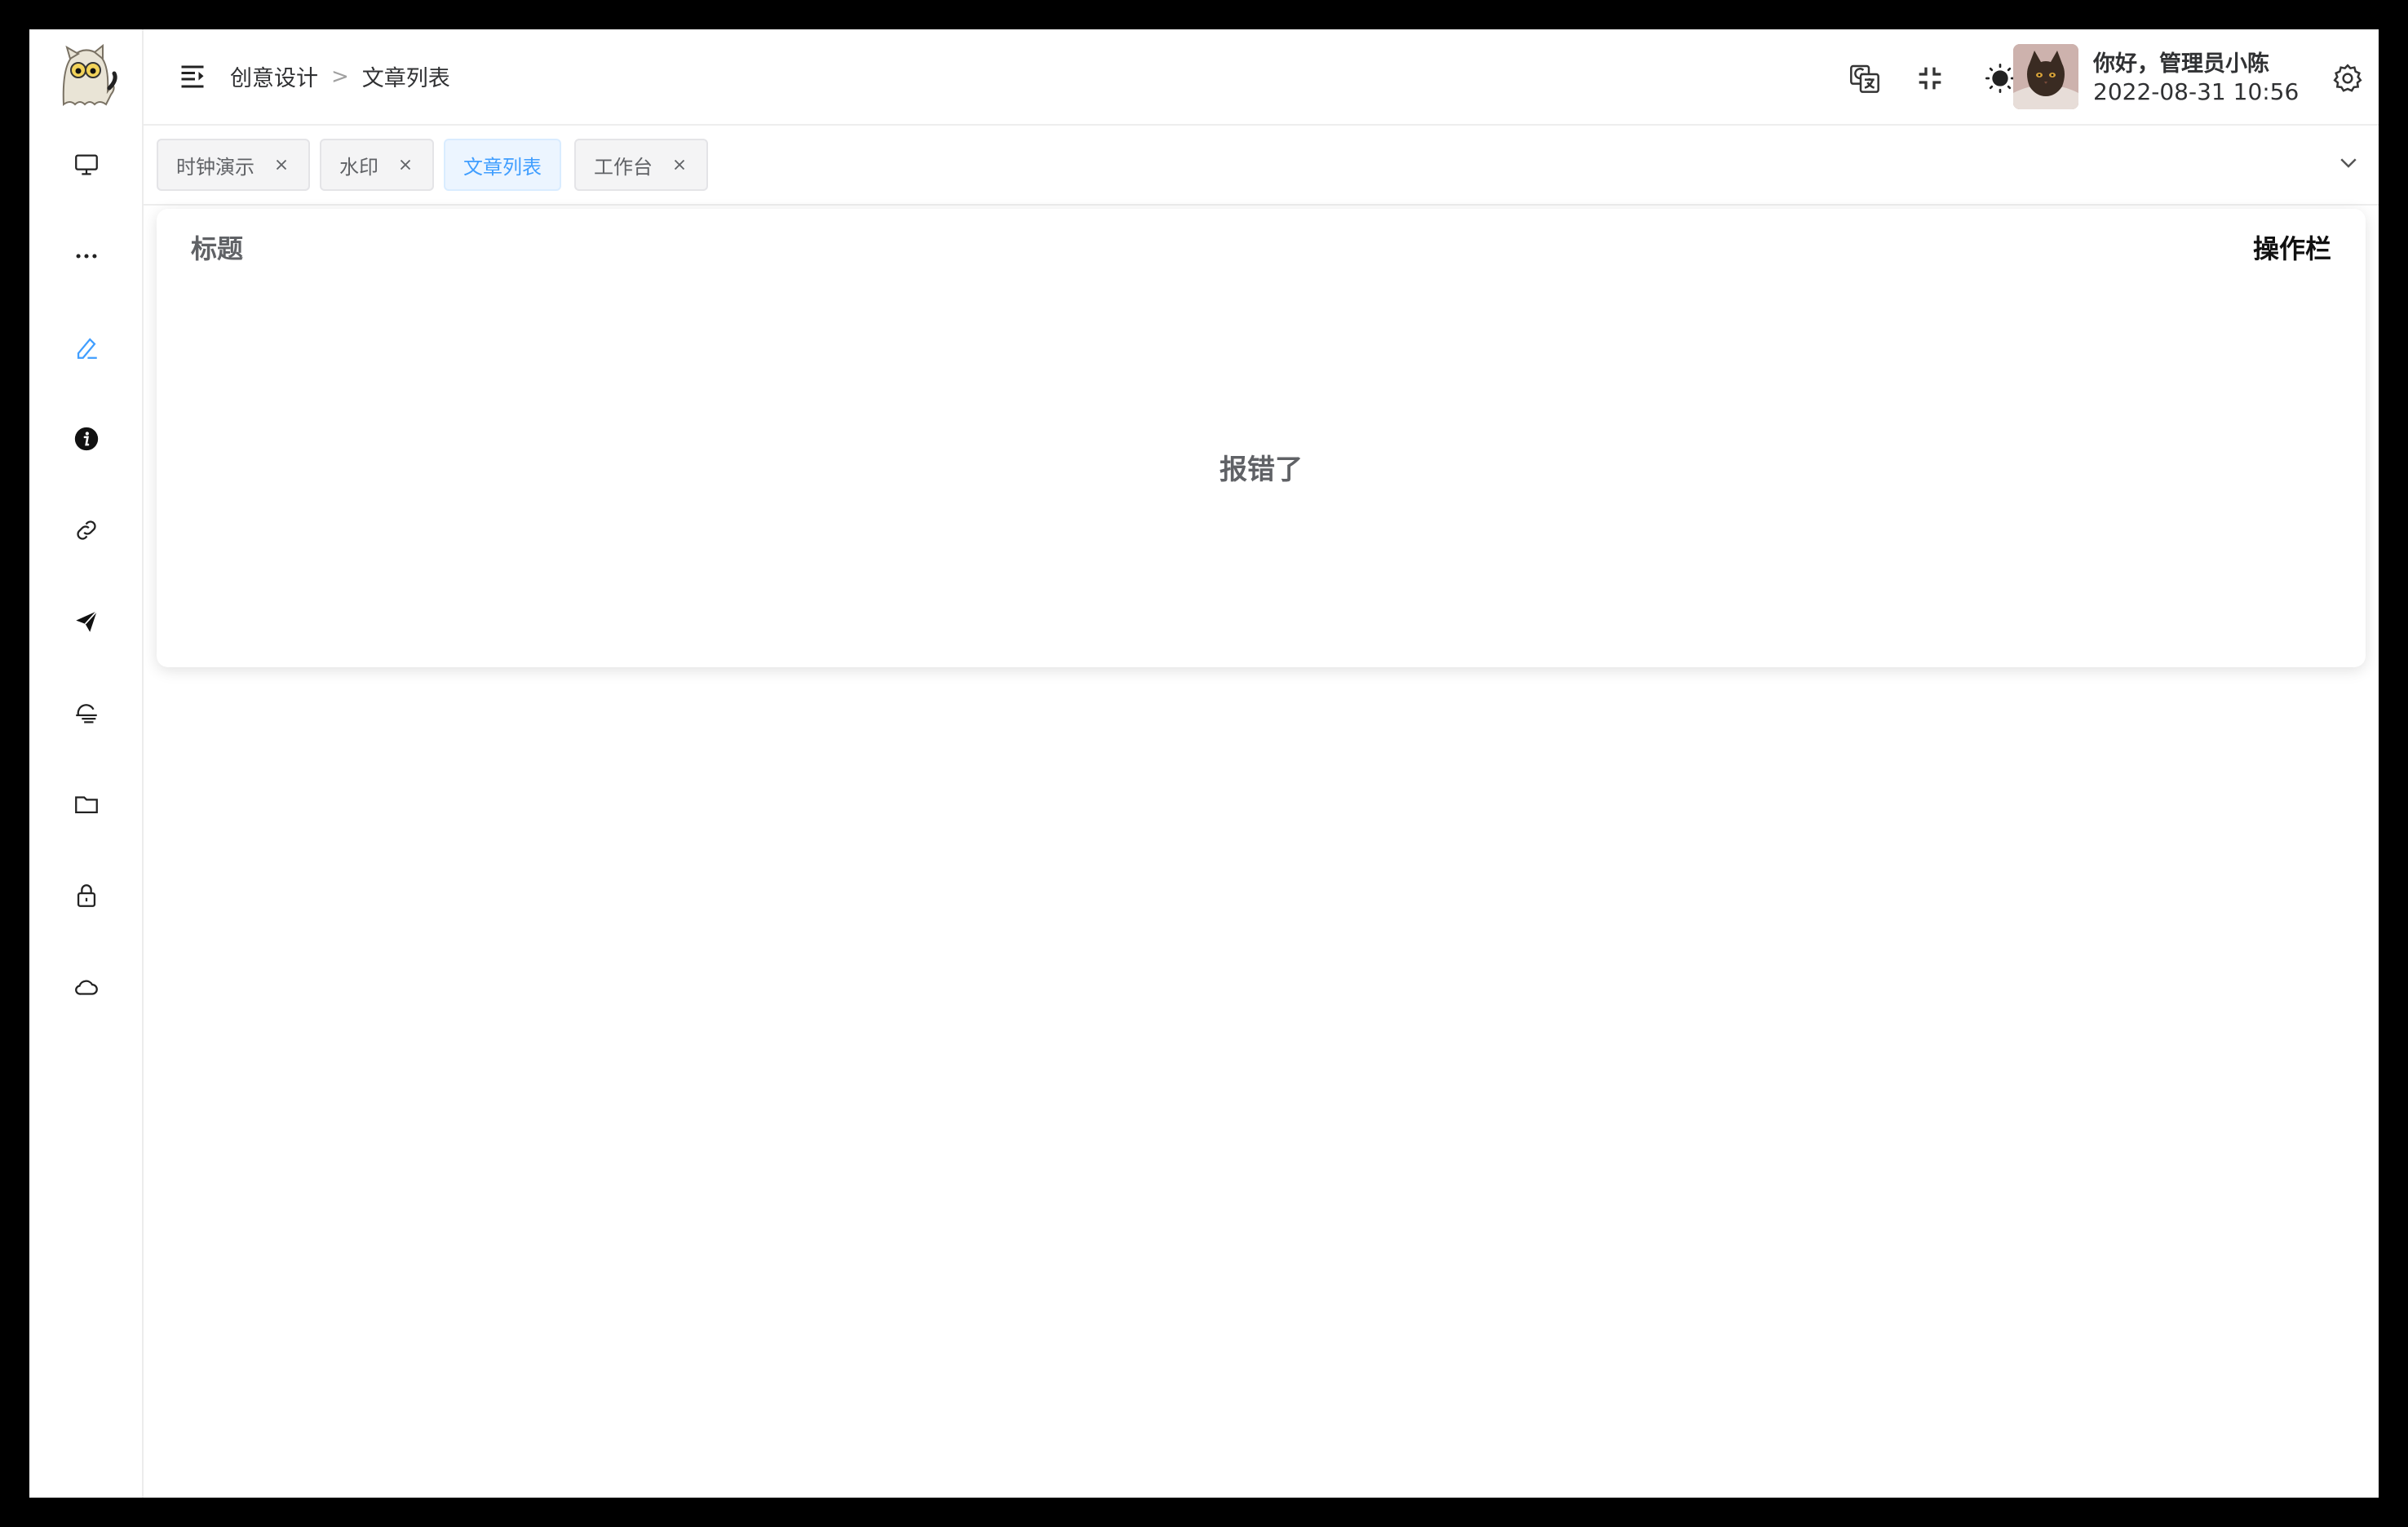 This screenshot has width=2408, height=1527. What do you see at coordinates (2196, 91) in the screenshot?
I see `current-datetime: 2022-08-31 10:56` at bounding box center [2196, 91].